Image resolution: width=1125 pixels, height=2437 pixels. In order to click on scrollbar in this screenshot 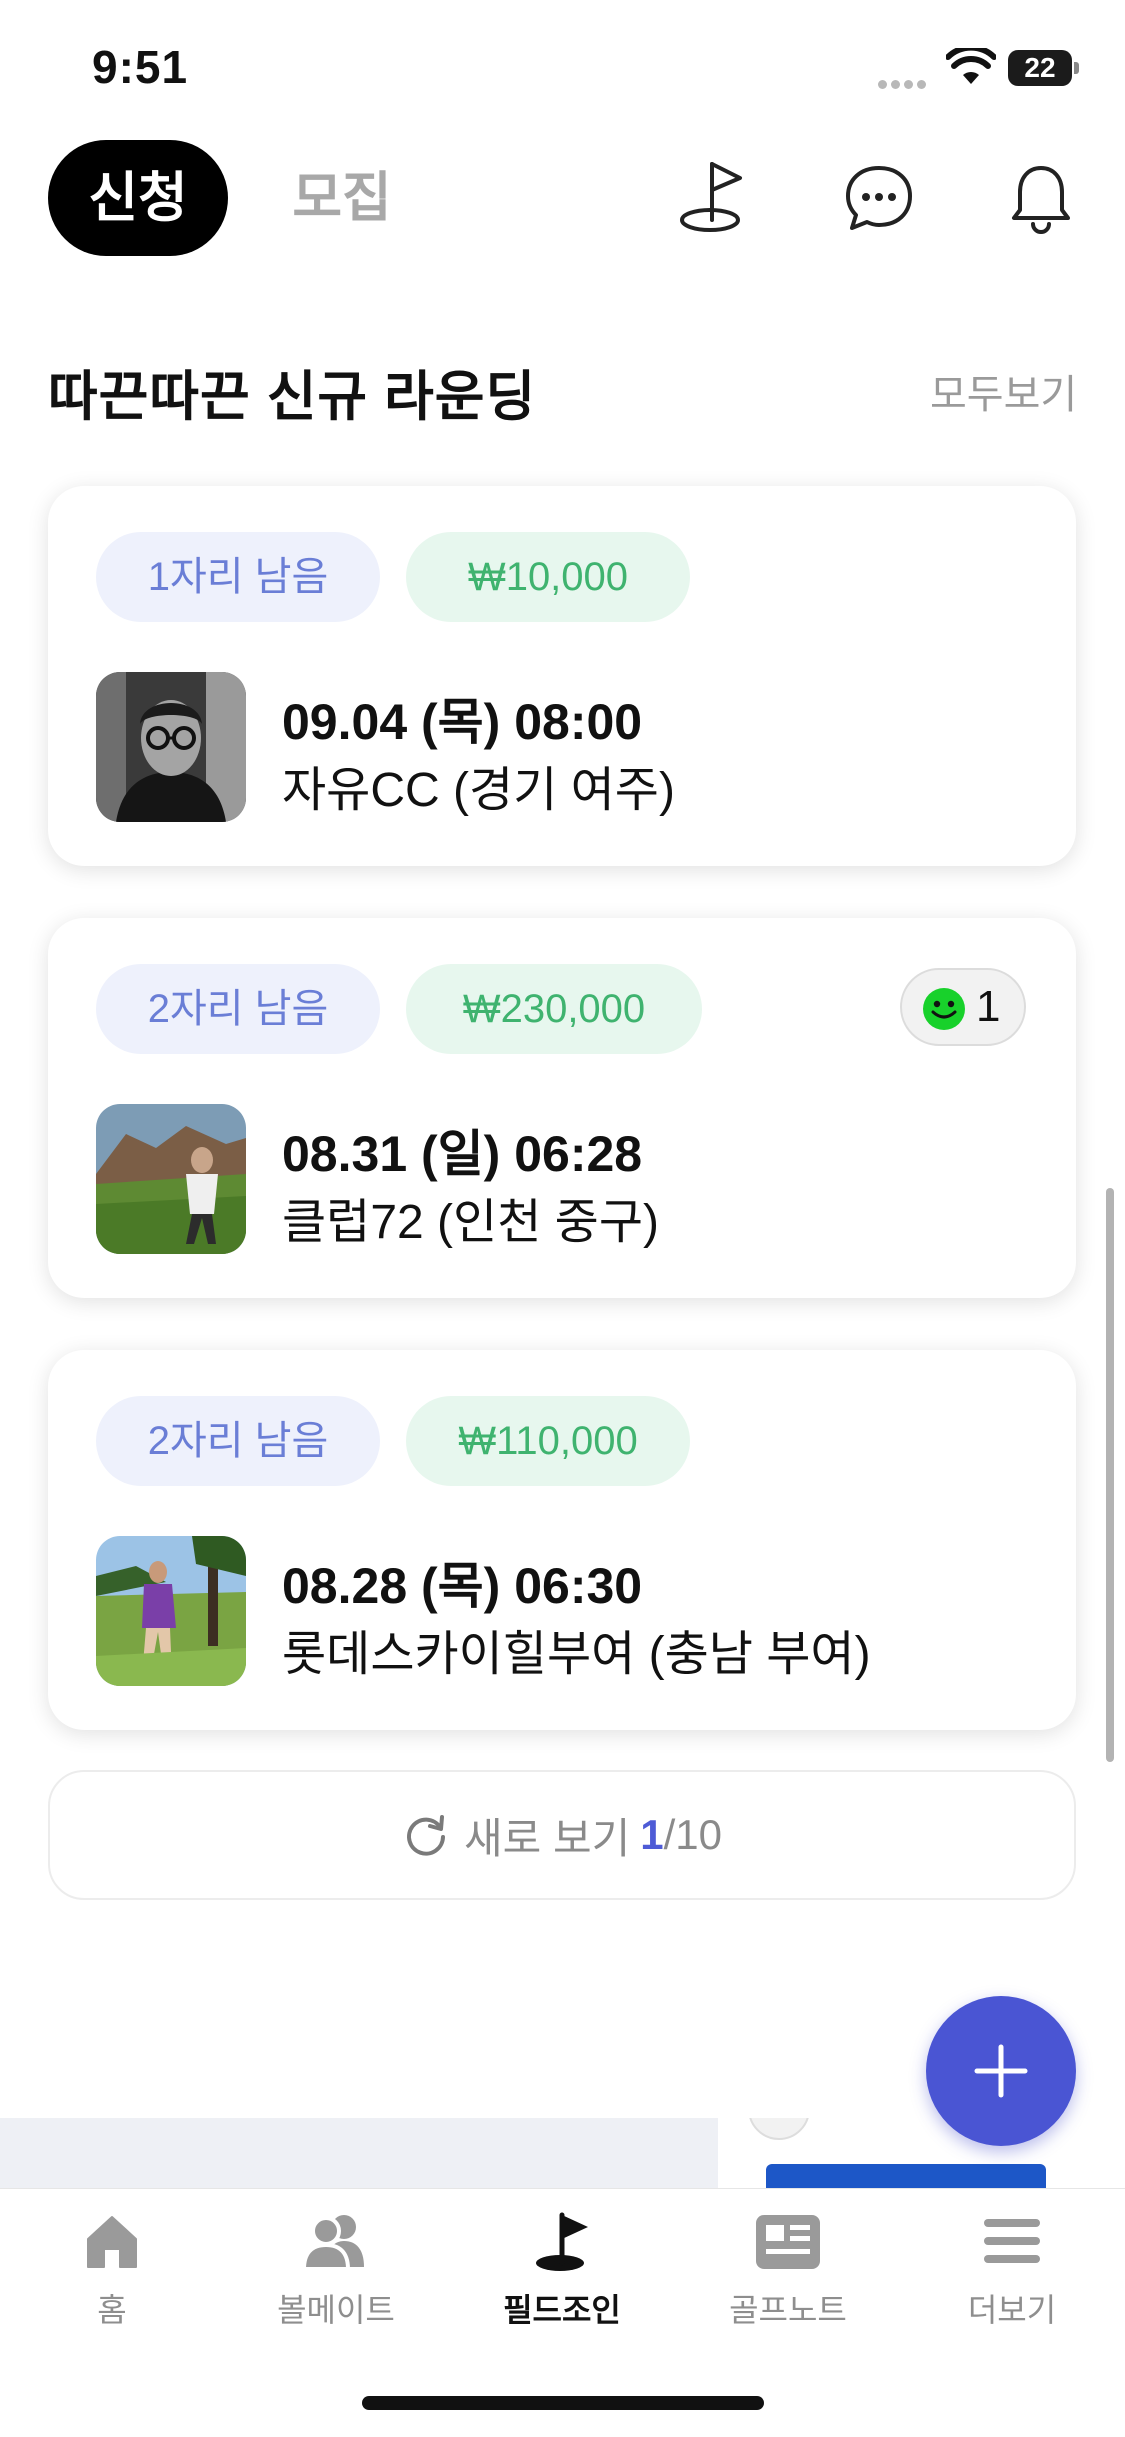, I will do `click(1110, 1475)`.